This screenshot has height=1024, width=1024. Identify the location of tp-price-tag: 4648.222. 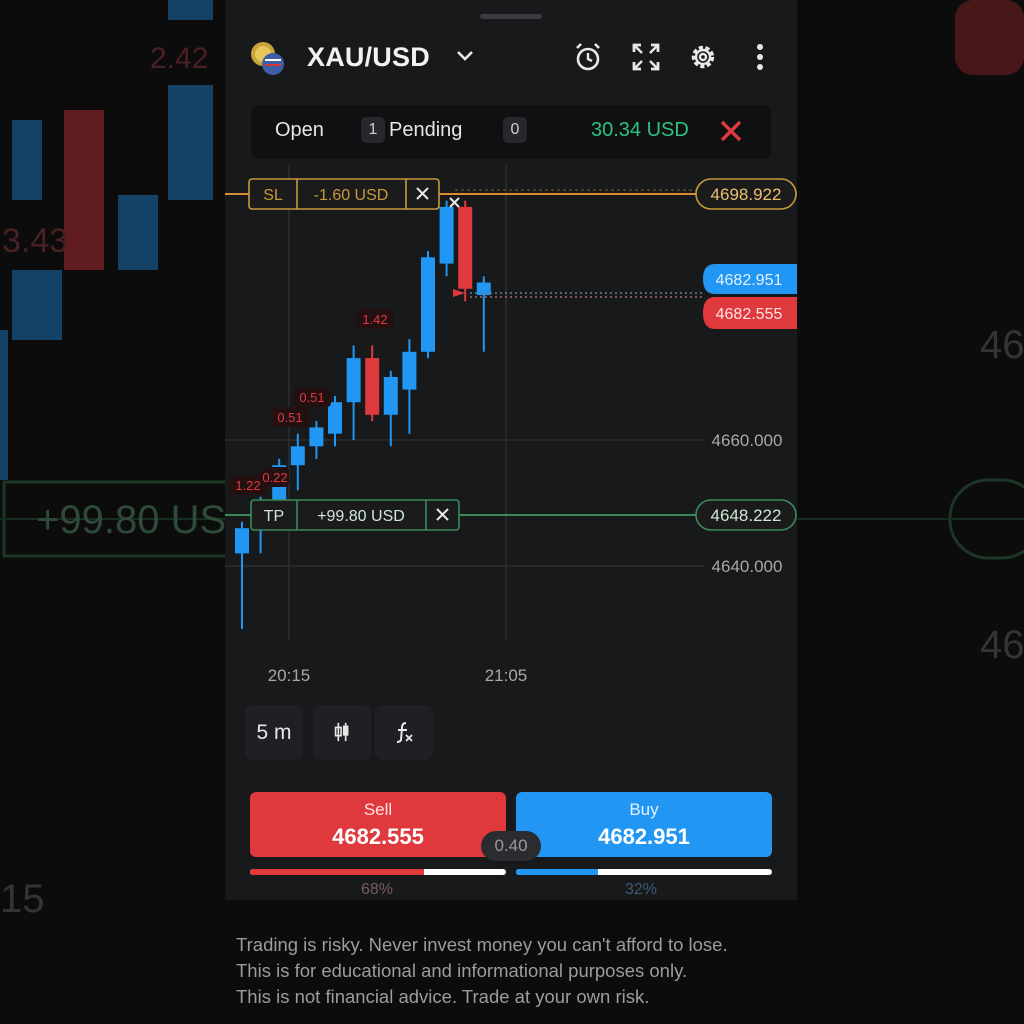
(746, 515).